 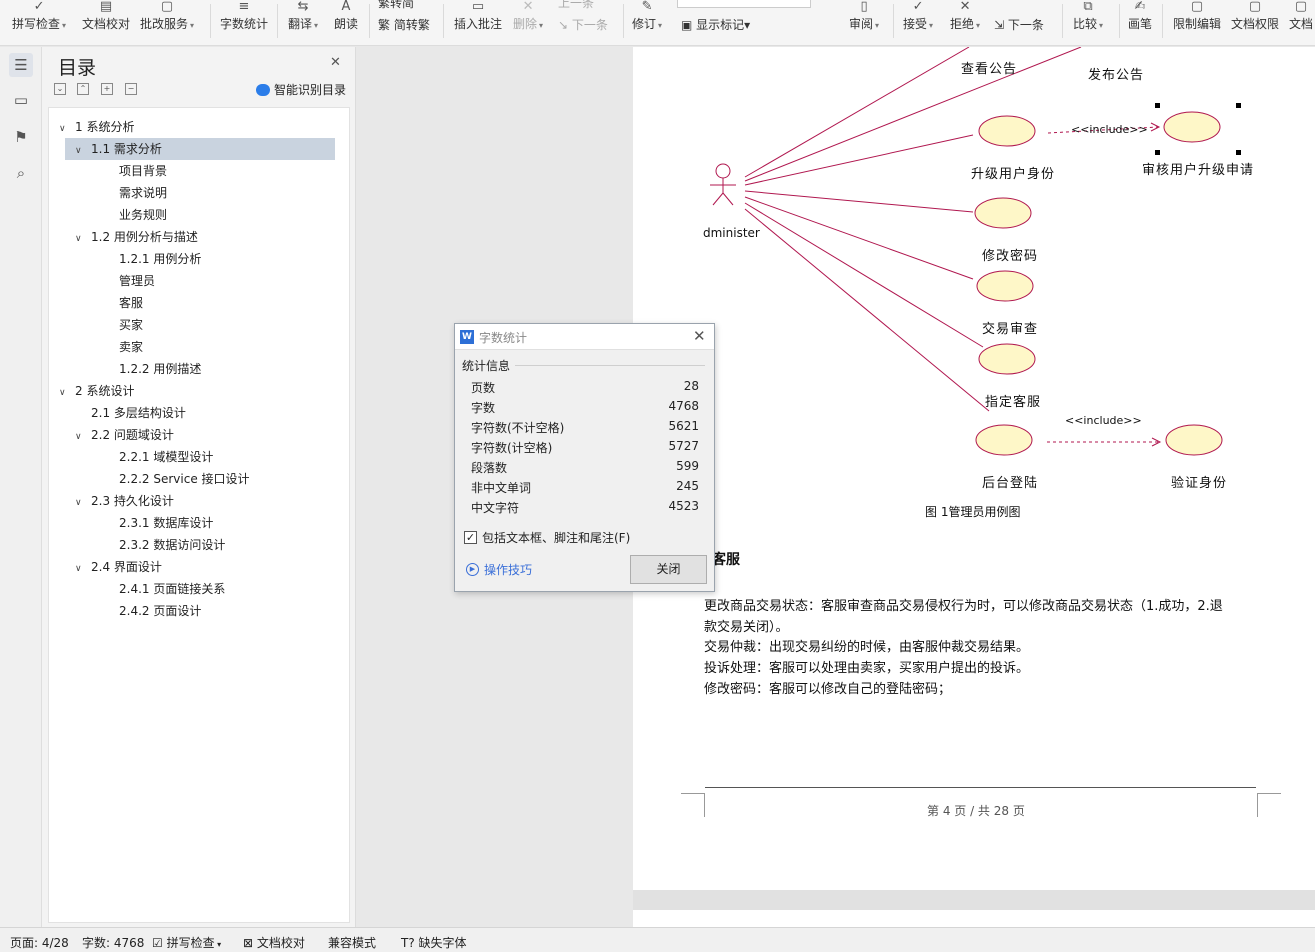 I want to click on crop-mark, so click(x=1257, y=805).